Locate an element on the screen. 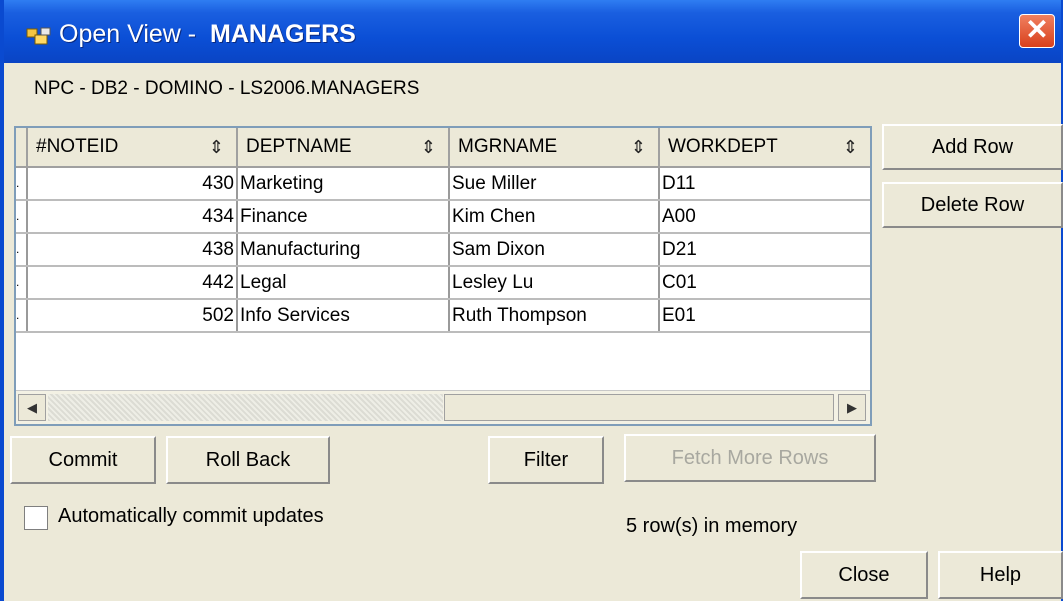  scrollbar-thumb is located at coordinates (639, 407).